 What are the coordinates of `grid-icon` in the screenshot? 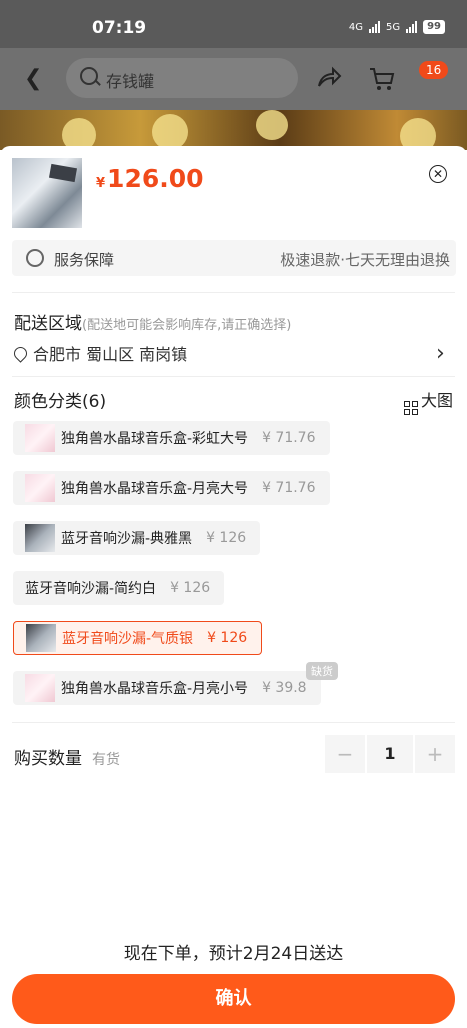 It's located at (410, 408).